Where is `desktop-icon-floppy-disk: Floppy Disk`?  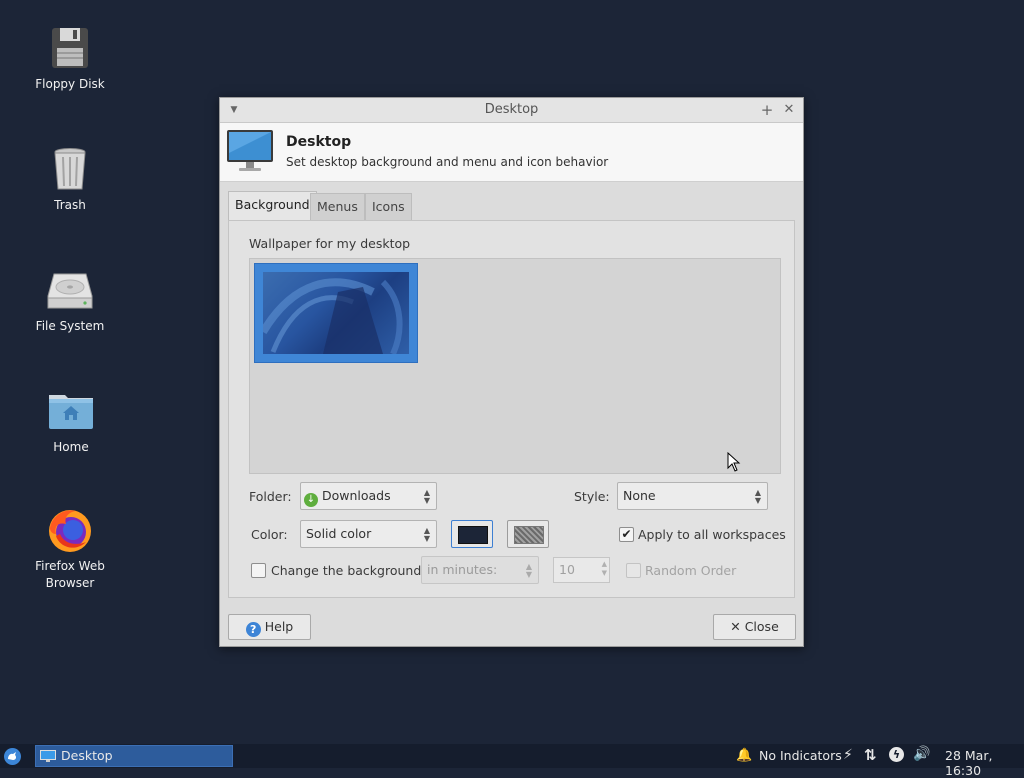 desktop-icon-floppy-disk: Floppy Disk is located at coordinates (70, 58).